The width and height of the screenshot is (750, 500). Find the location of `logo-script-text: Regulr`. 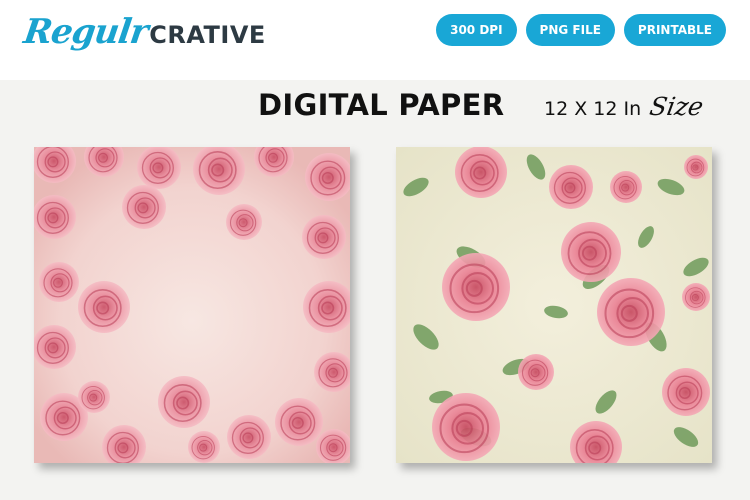

logo-script-text: Regulr is located at coordinates (86, 32).